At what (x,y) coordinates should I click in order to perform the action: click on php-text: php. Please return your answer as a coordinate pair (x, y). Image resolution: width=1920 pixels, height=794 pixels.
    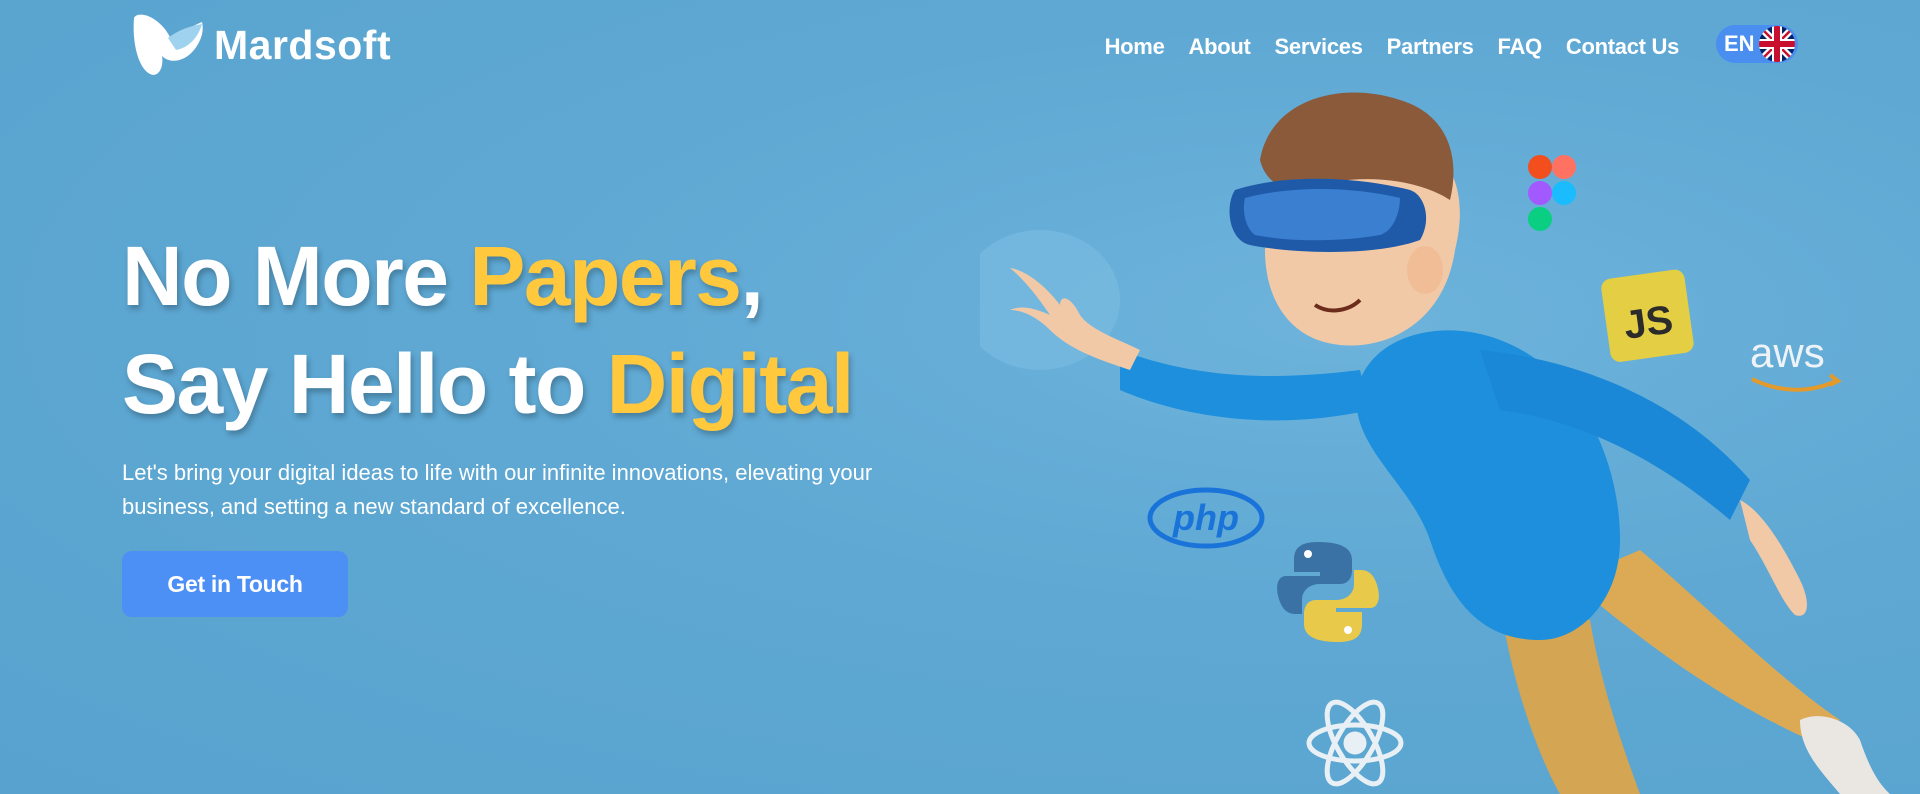
    Looking at the image, I should click on (1205, 517).